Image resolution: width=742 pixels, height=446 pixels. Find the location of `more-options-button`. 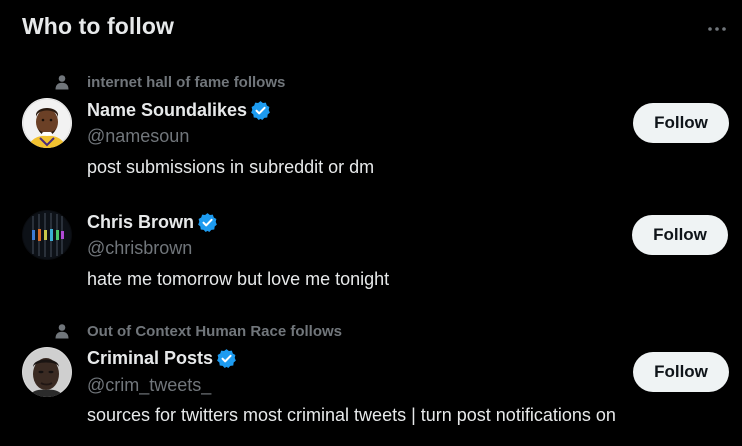

more-options-button is located at coordinates (717, 29).